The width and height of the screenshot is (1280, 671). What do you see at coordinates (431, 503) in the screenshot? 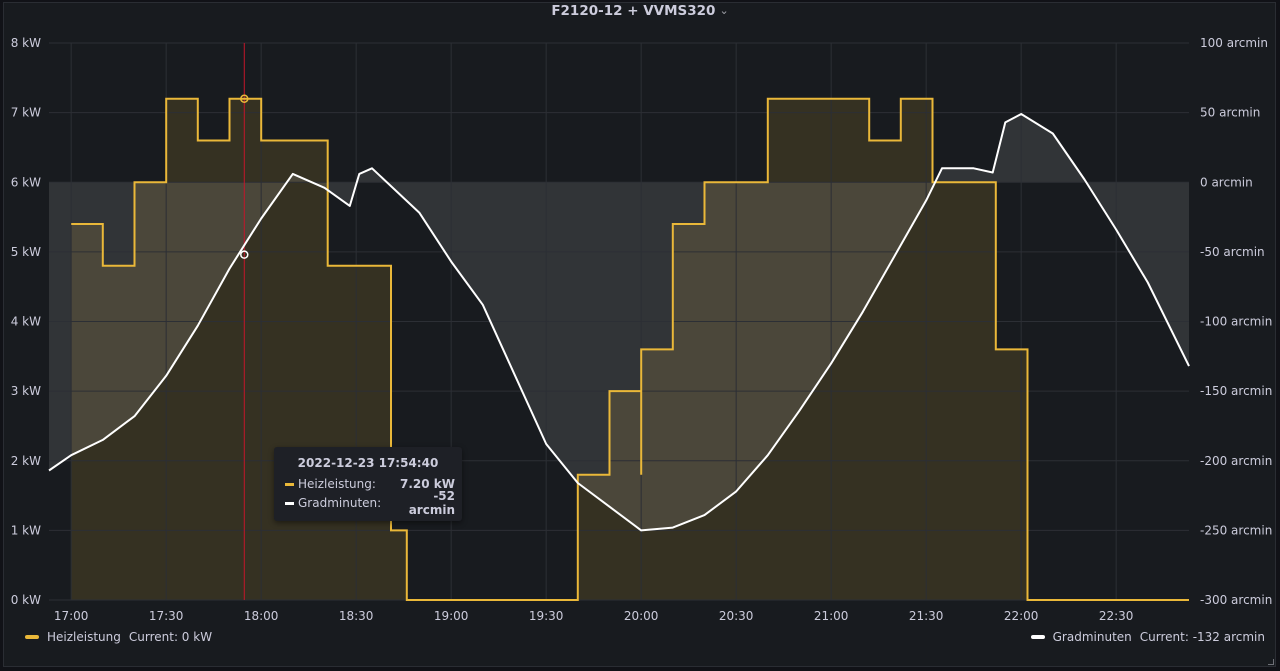
I see `tooltip-value: -52 arcmin` at bounding box center [431, 503].